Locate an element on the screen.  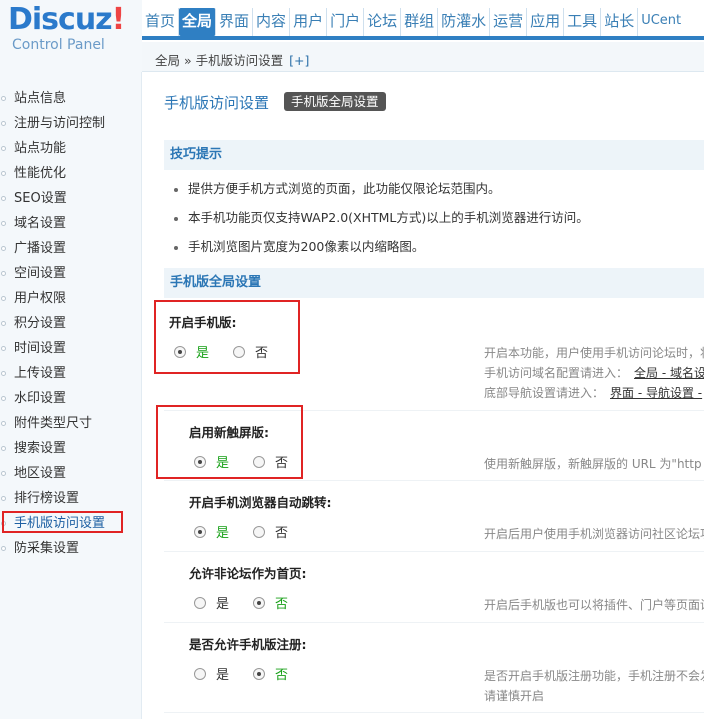
sidebar-item: 积分设置 is located at coordinates (71, 323).